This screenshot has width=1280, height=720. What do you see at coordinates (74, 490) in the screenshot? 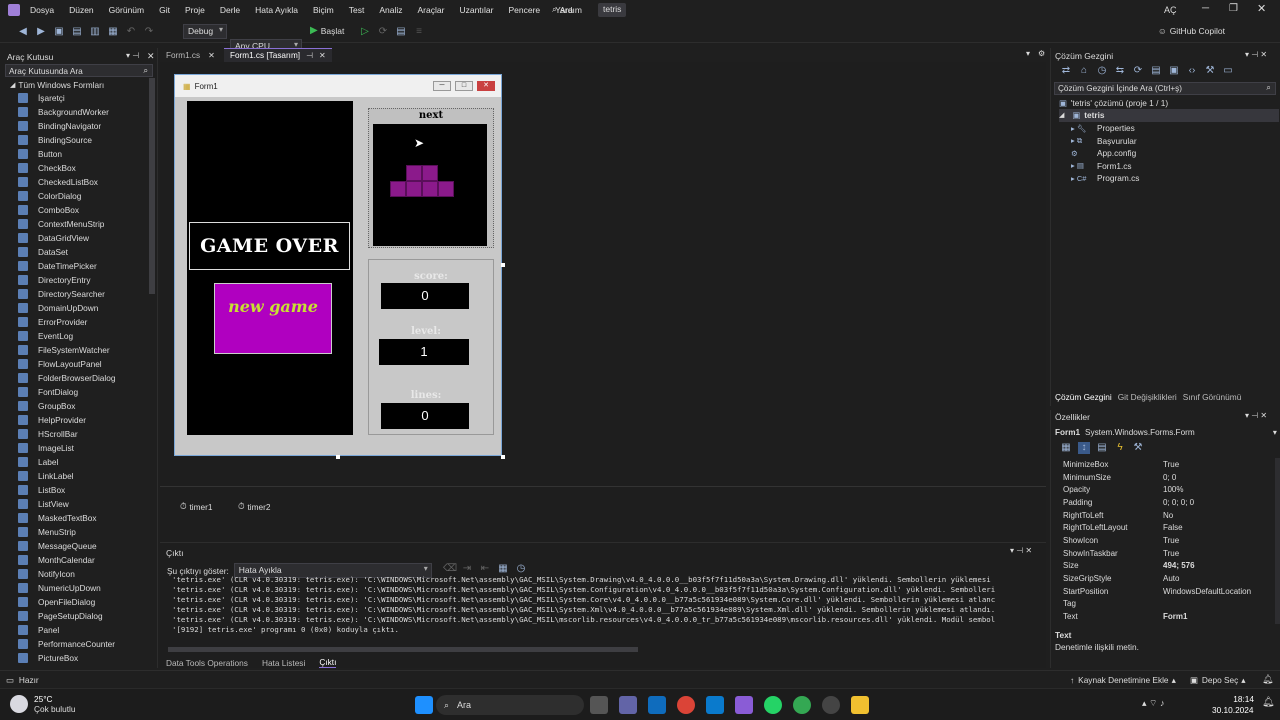
I see `toolbox-item: ListBox` at bounding box center [74, 490].